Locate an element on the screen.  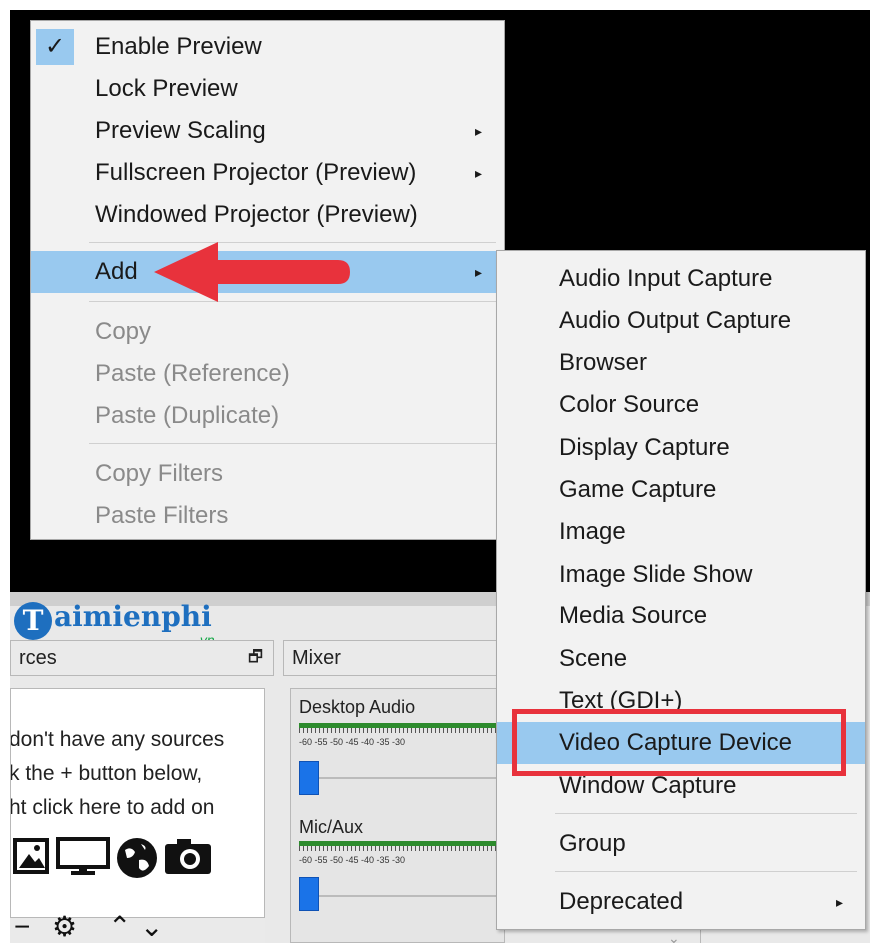
menu-item-label: Audio Output Capture is located at coordinates (675, 320).